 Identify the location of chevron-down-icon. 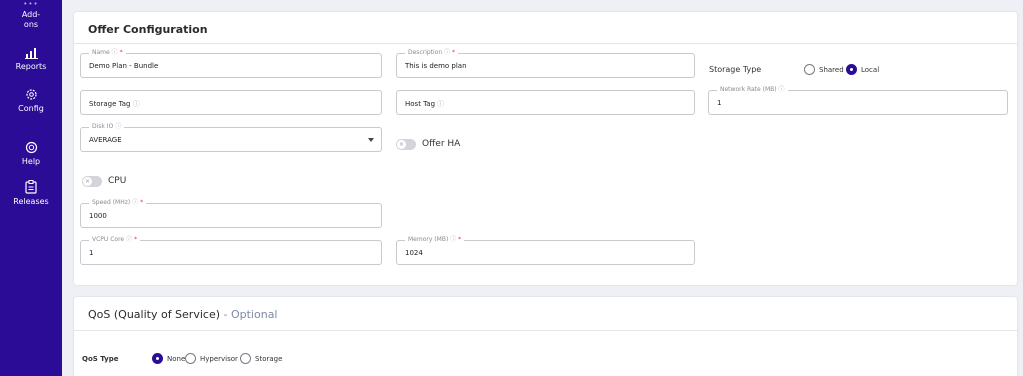
(371, 140).